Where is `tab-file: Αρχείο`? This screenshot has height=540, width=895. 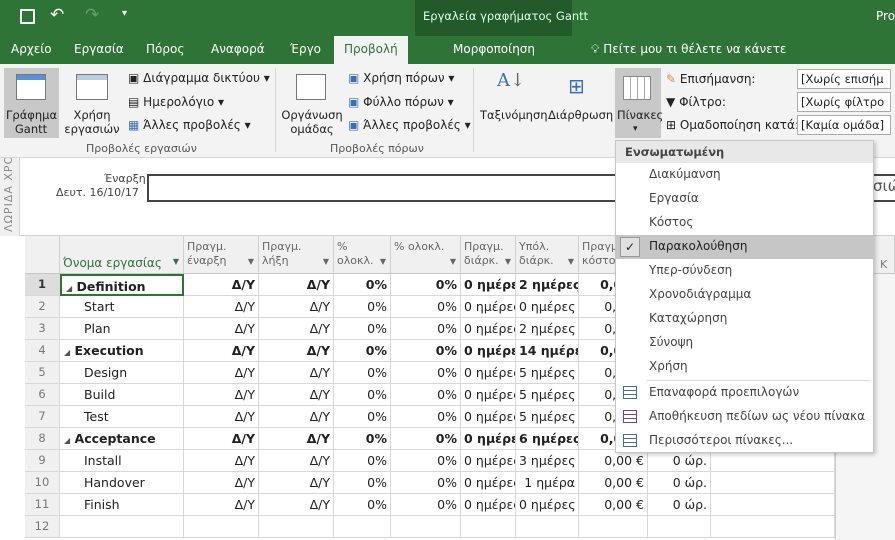
tab-file: Αρχείο is located at coordinates (31, 49).